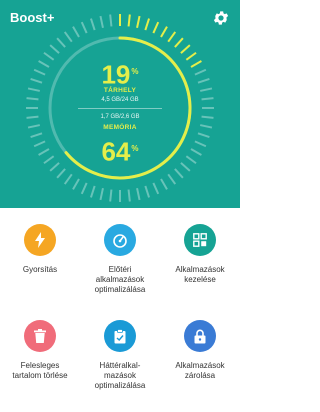 This screenshot has height=412, width=320. Describe the element at coordinates (40, 240) in the screenshot. I see `lightning-icon` at that location.